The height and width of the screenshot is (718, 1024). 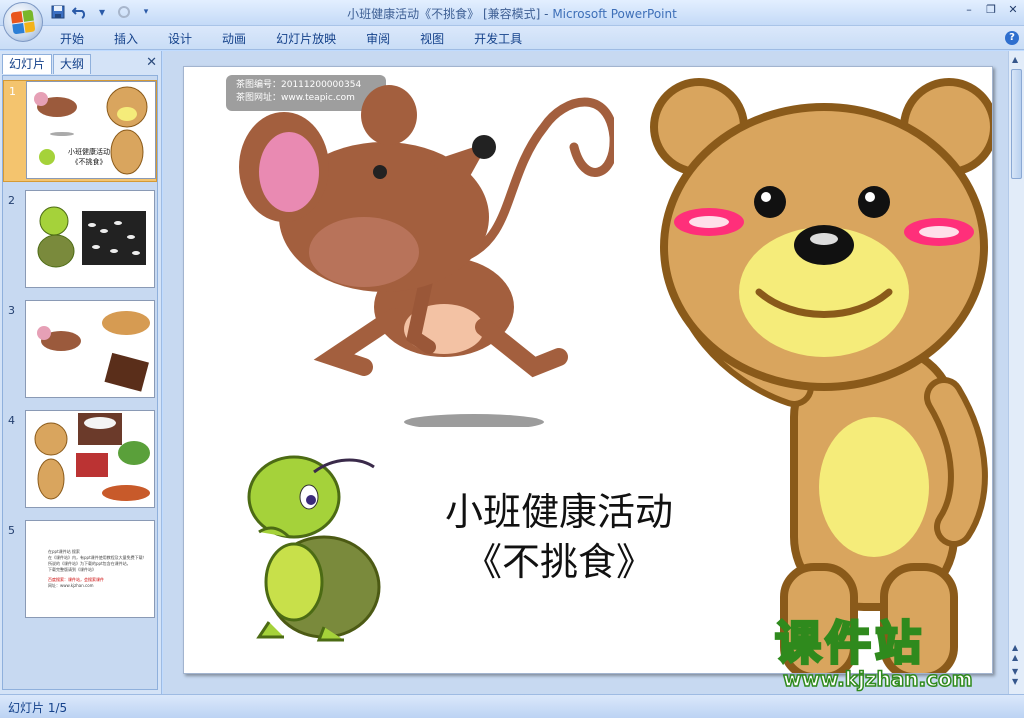 I want to click on slide-title-line2: 《不挑食》, so click(x=558, y=562).